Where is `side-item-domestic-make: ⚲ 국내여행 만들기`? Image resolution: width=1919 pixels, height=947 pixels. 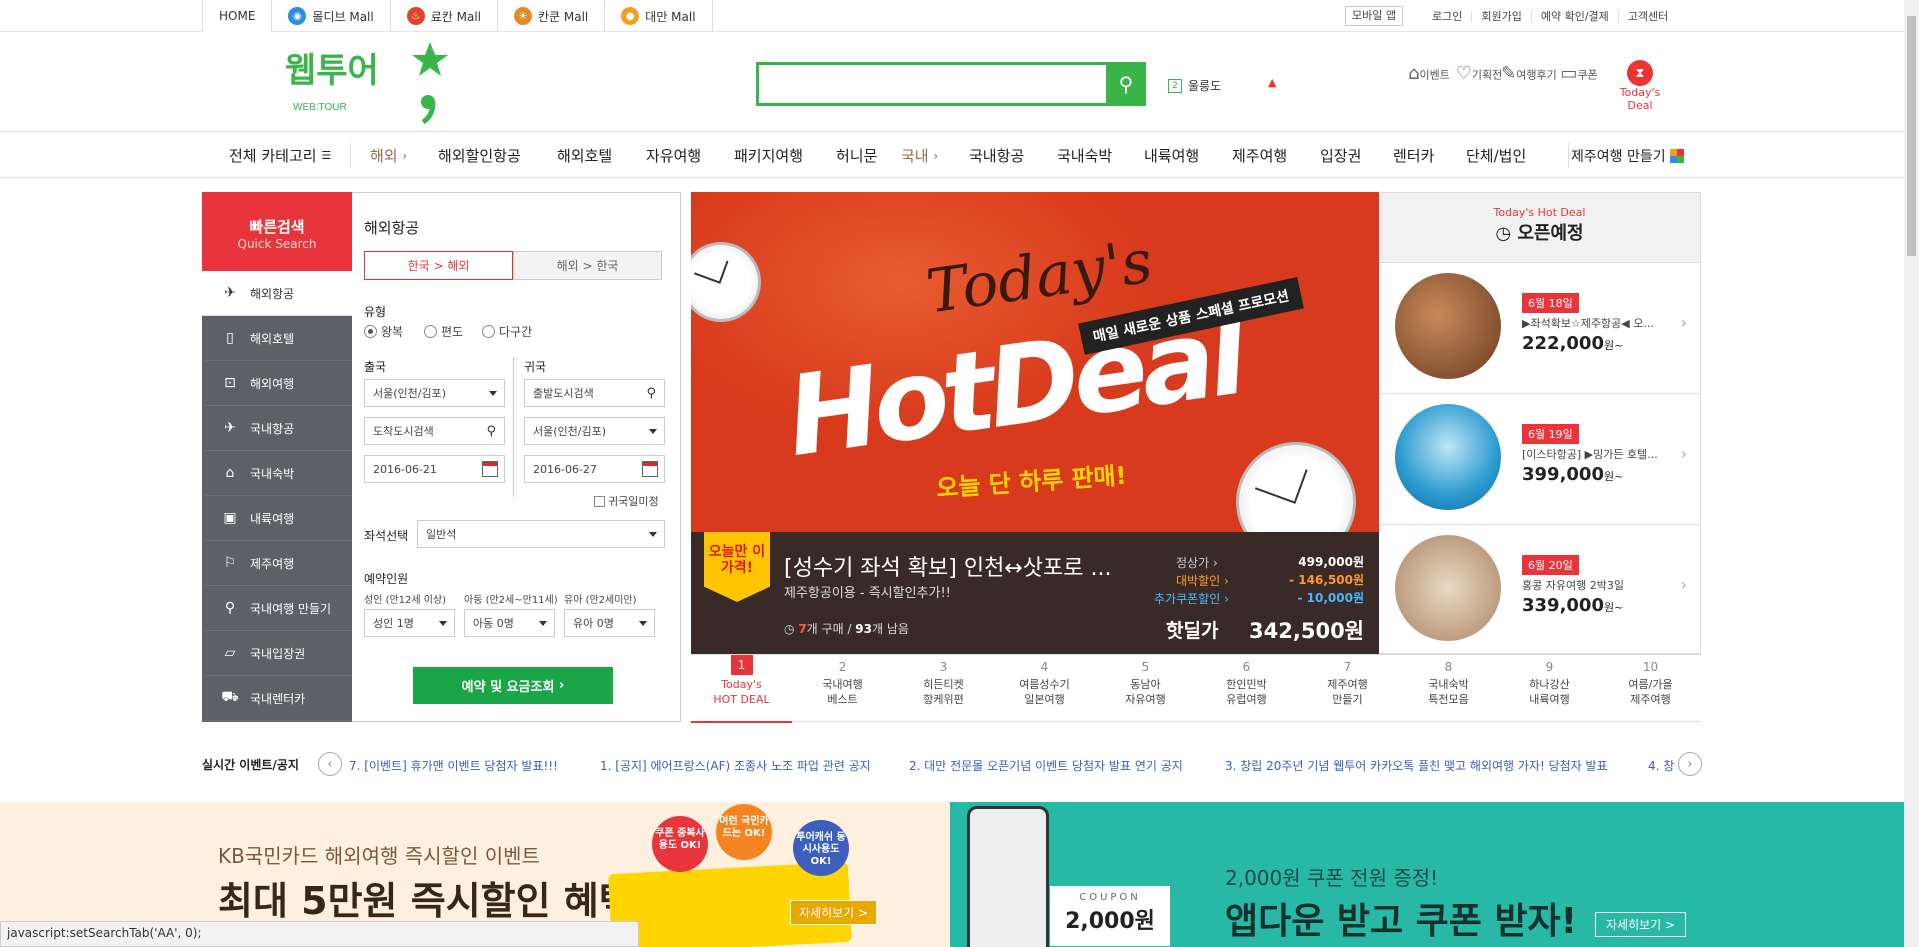
side-item-domestic-make: ⚲ 국내여행 만들기 is located at coordinates (277, 608).